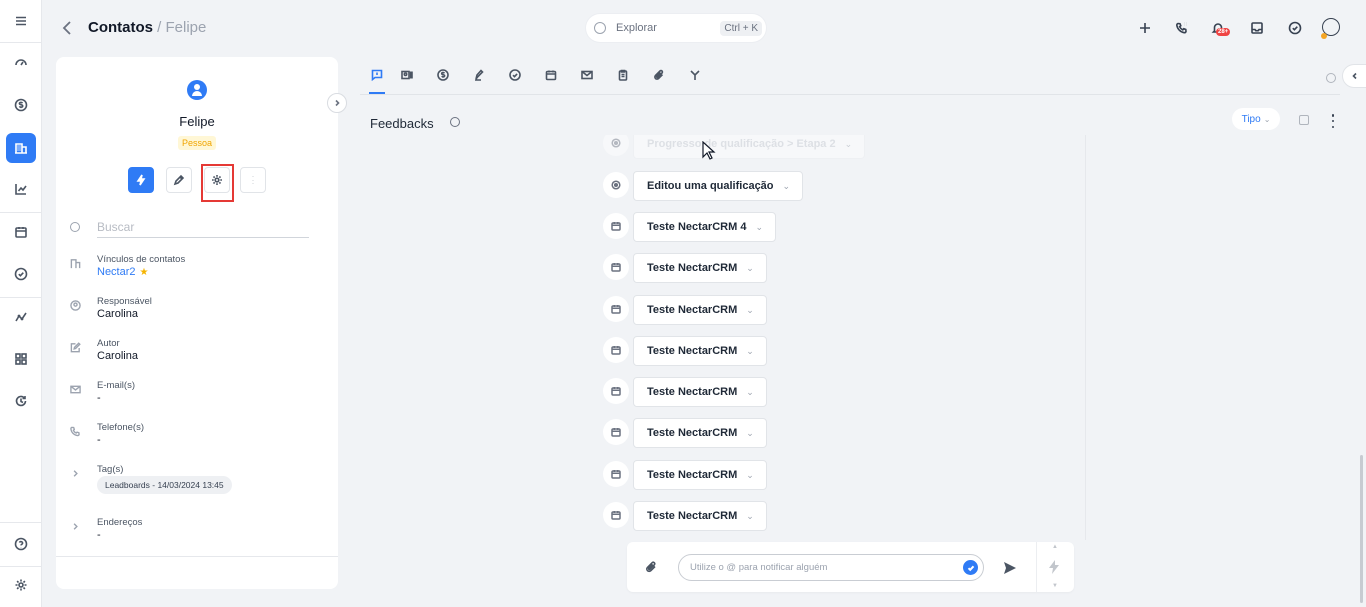 The width and height of the screenshot is (1366, 607). I want to click on tab-email, so click(587, 75).